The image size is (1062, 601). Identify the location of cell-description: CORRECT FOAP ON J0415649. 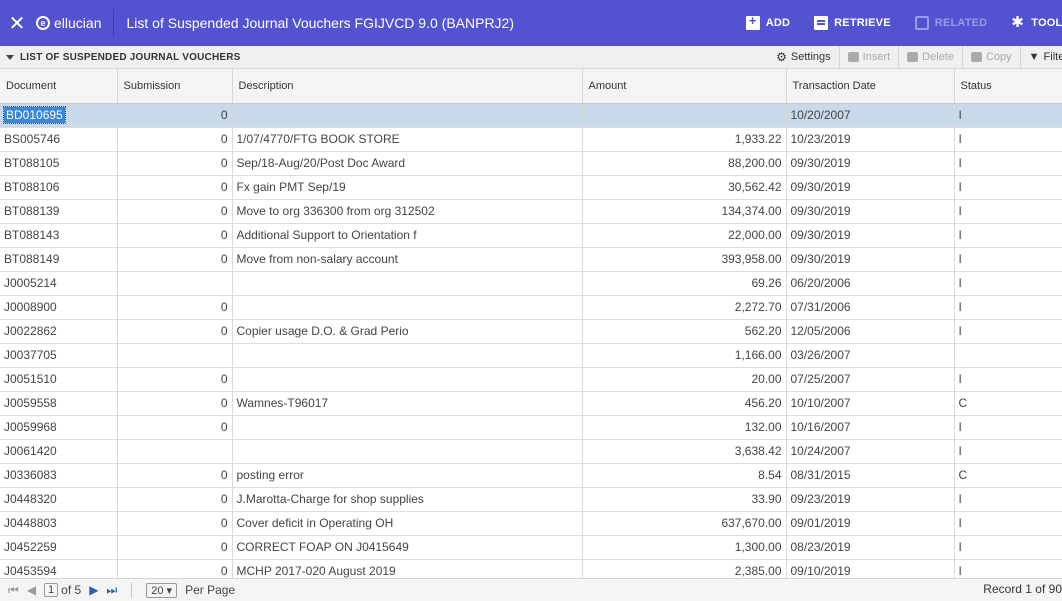
(407, 547).